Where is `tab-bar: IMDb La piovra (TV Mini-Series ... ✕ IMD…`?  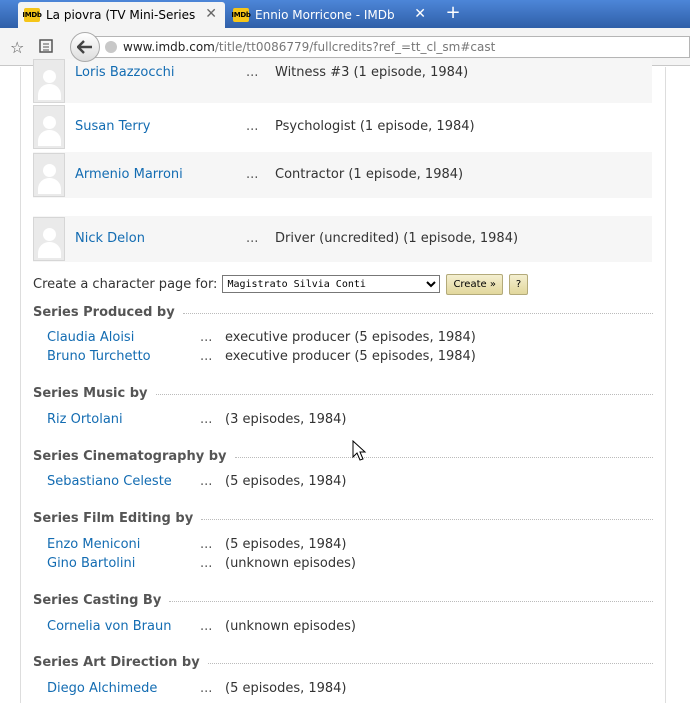
tab-bar: IMDb La piovra (TV Mini-Series ... ✕ IMD… is located at coordinates (345, 14).